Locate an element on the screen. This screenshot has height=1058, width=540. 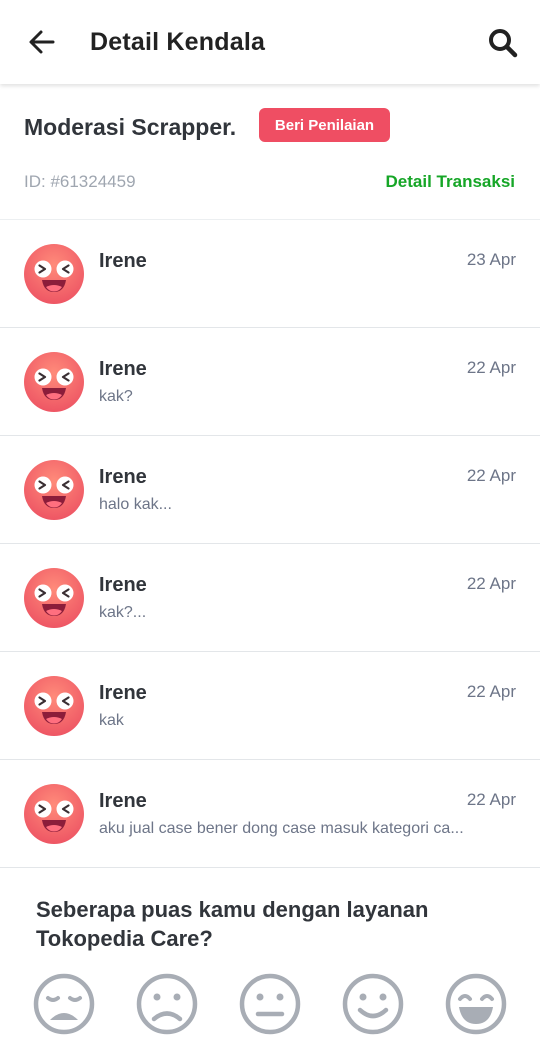
message-preview: kak is located at coordinates (111, 720).